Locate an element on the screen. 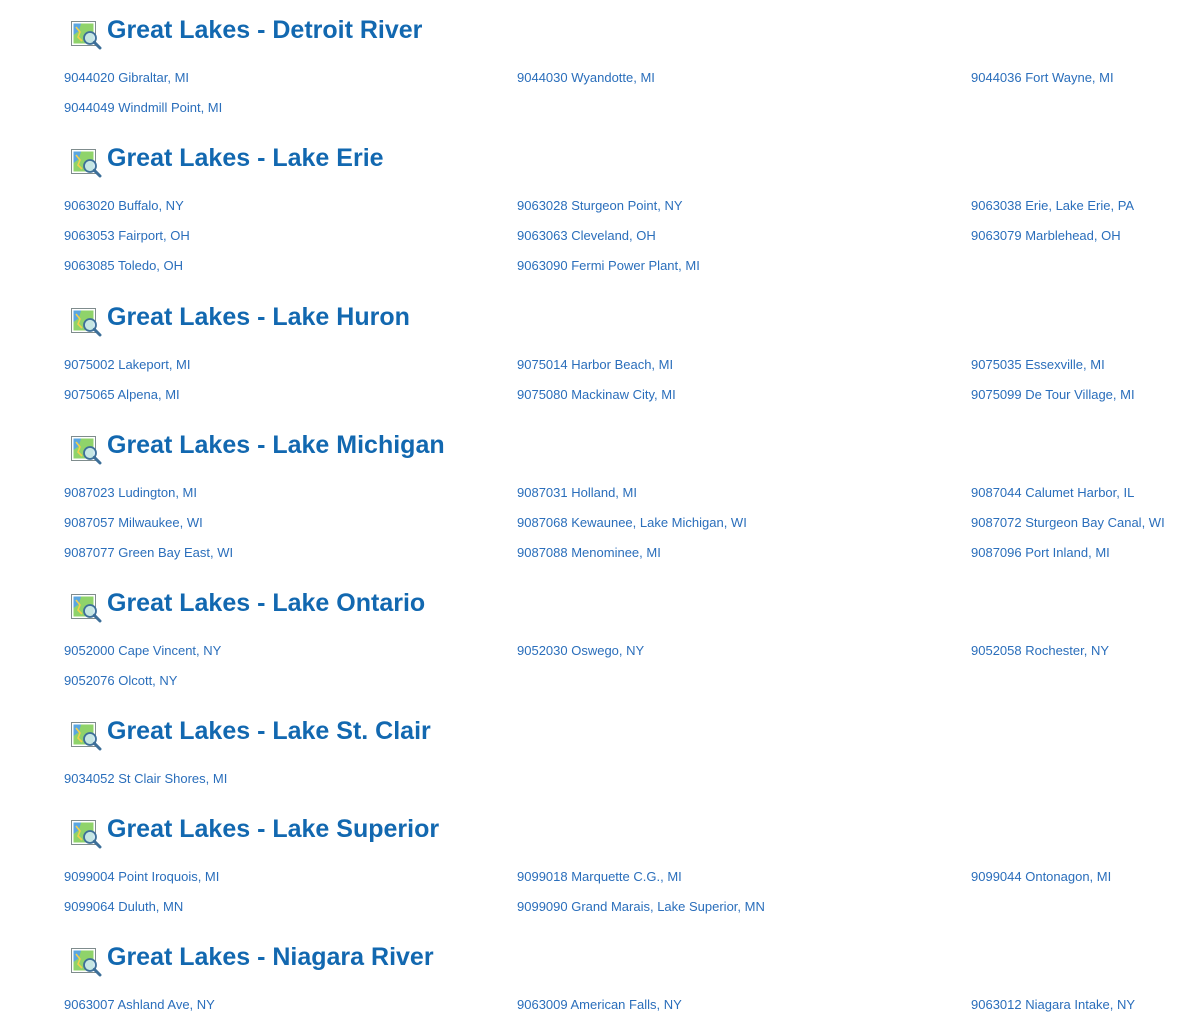 This screenshot has height=1031, width=1200. region-header: Great Lakes - Detroit River is located at coordinates (246, 33).